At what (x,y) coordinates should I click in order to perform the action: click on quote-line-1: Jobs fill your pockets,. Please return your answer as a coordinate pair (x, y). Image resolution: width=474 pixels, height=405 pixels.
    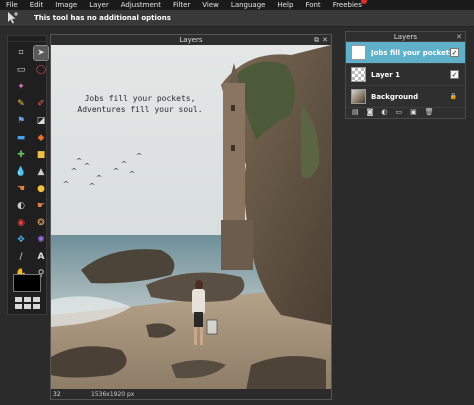
    Looking at the image, I should click on (140, 98).